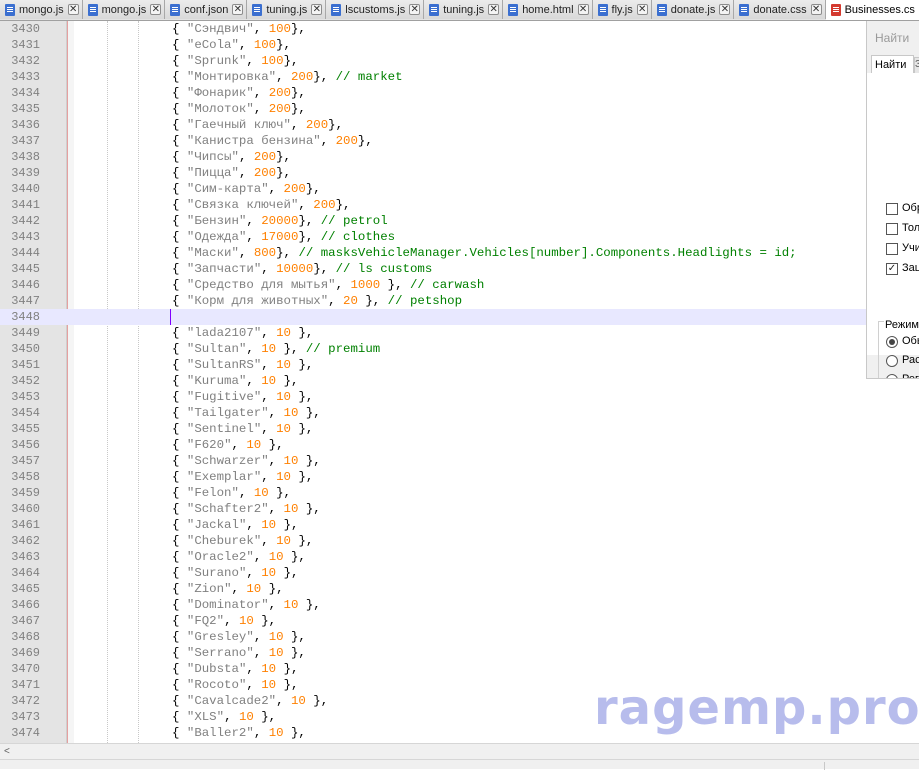 This screenshot has width=919, height=770. Describe the element at coordinates (375, 9) in the screenshot. I see `tab-4: lscustoms.js✕` at that location.